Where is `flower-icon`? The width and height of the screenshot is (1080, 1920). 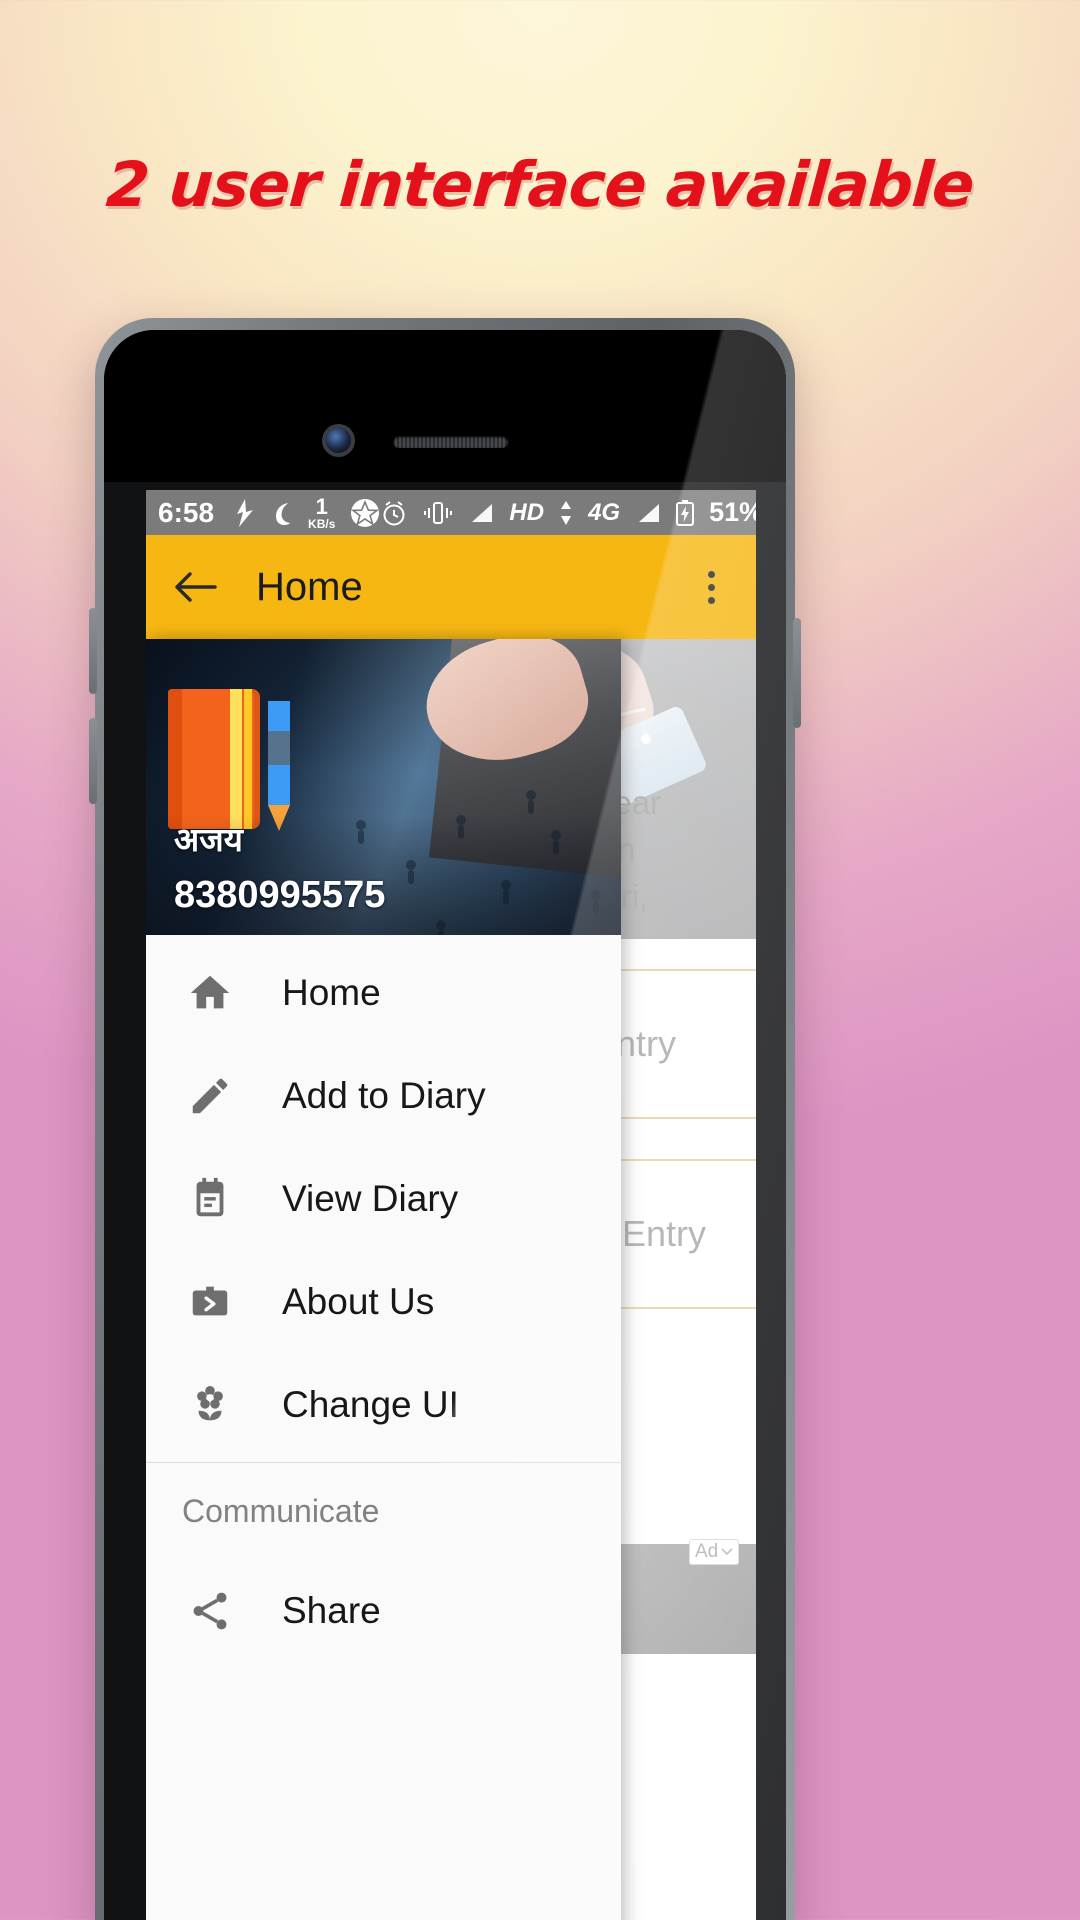
flower-icon is located at coordinates (210, 1405).